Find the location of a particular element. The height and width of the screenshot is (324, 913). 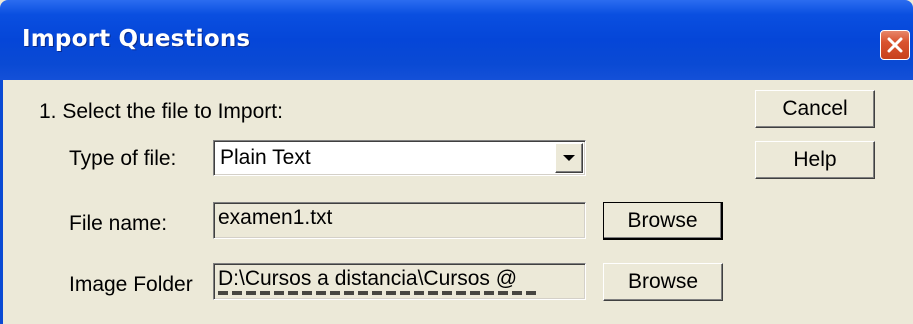

file-name-browse-label: Browse is located at coordinates (662, 220).